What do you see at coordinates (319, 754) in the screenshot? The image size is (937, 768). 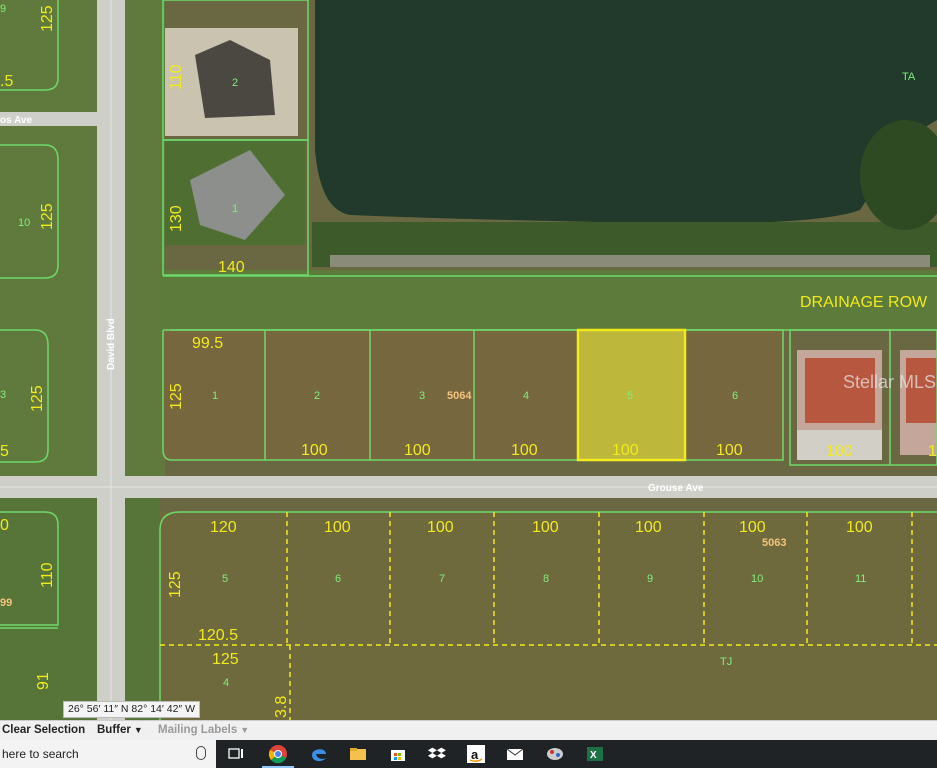 I see `edge-icon` at bounding box center [319, 754].